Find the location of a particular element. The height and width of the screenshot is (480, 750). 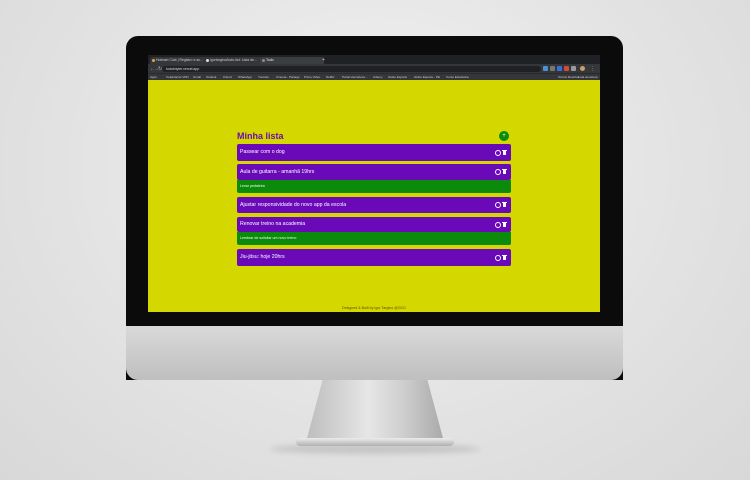

task-card: Aula de guitarra - amanhã 19hrs is located at coordinates (374, 172).